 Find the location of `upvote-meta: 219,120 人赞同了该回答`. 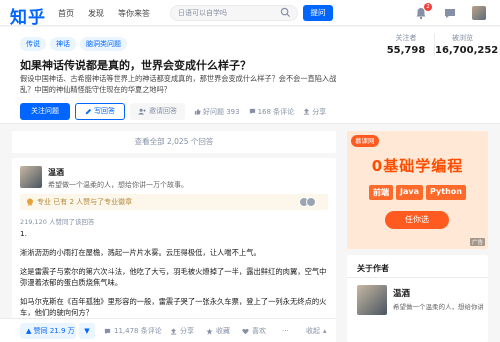

upvote-meta: 219,120 人赞同了该回答 is located at coordinates (57, 222).